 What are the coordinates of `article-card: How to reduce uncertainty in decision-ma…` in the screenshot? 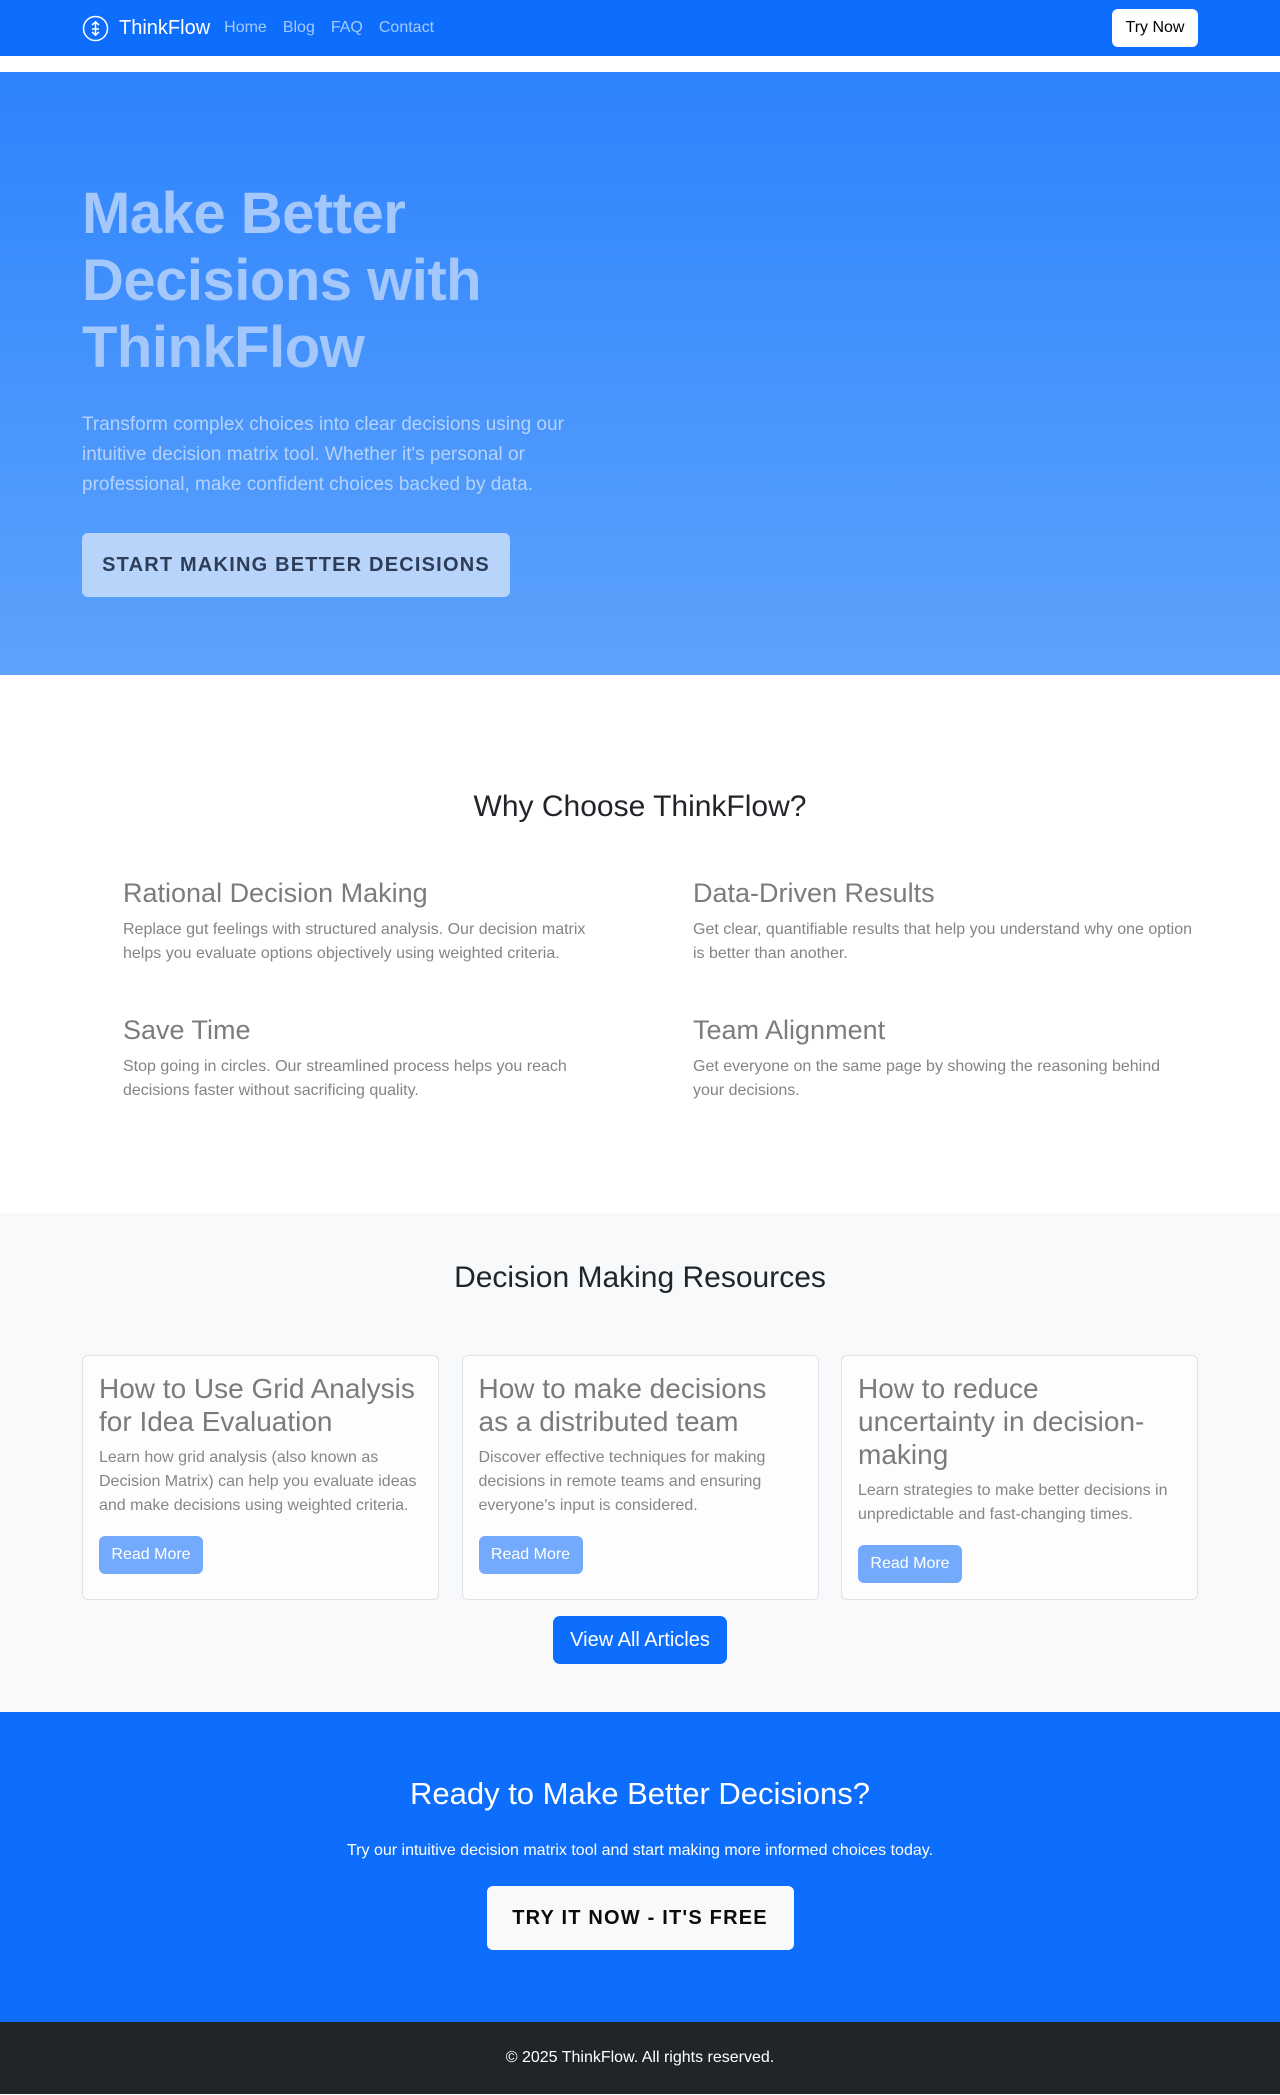 It's located at (1019, 1477).